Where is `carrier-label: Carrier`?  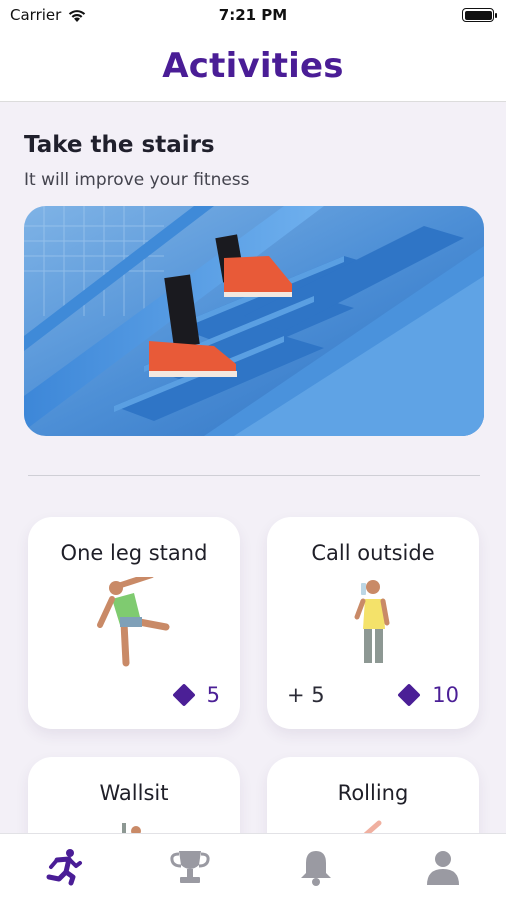
carrier-label: Carrier is located at coordinates (36, 15).